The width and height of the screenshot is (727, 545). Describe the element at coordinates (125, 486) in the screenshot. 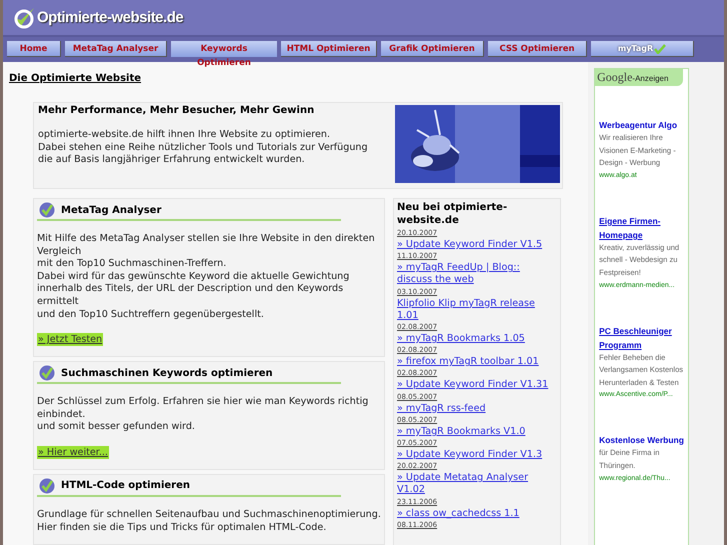

I see `section-title: HTML-Code optimieren` at that location.